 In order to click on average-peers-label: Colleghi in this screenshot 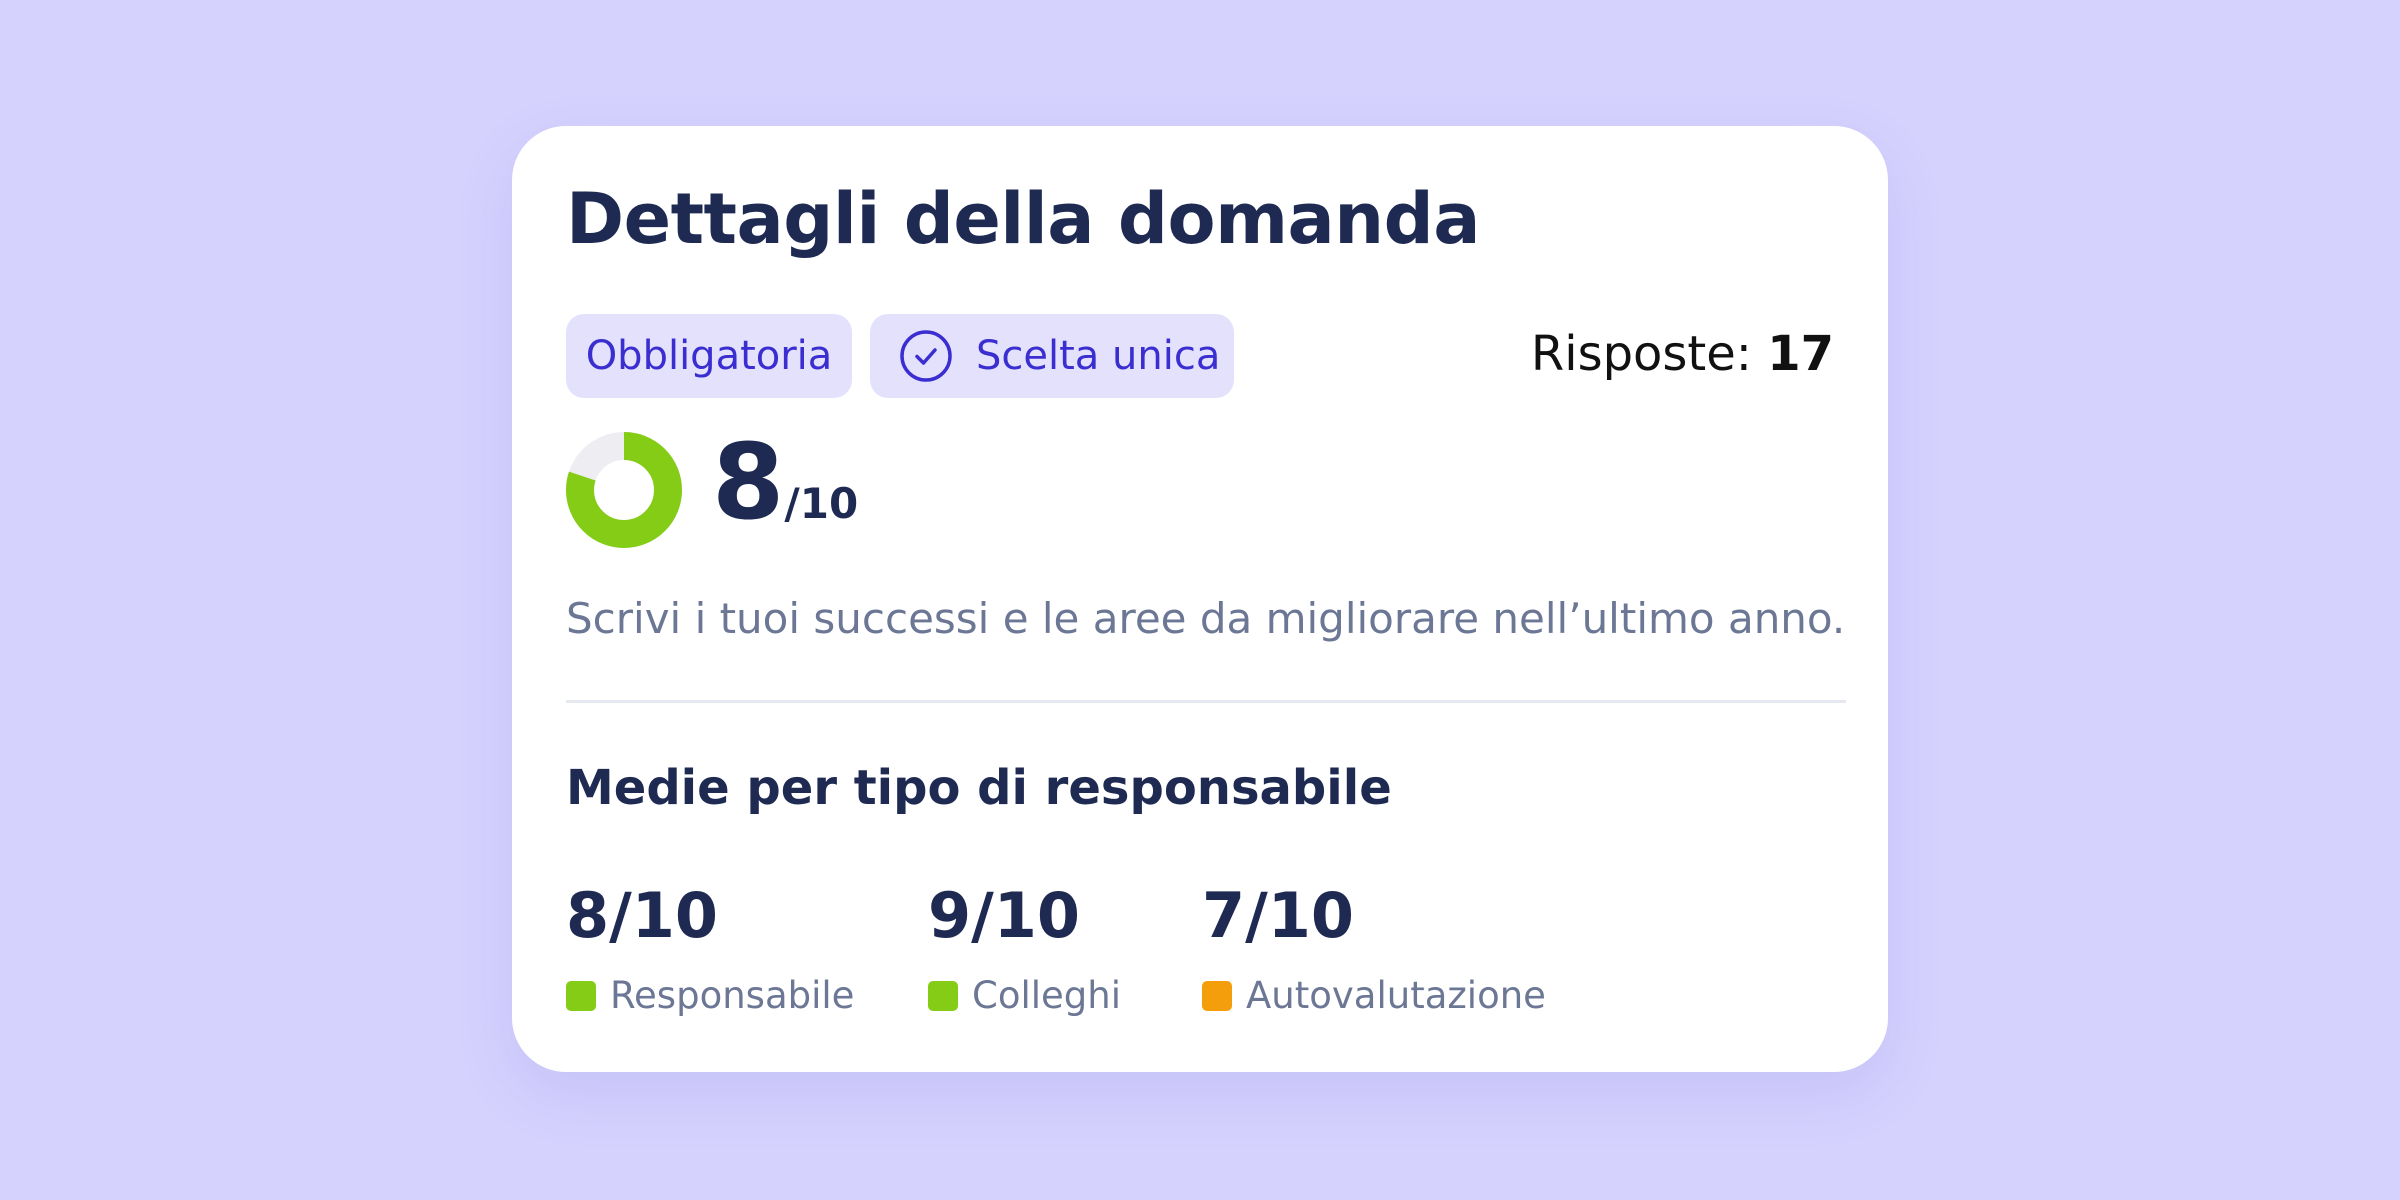, I will do `click(1047, 995)`.